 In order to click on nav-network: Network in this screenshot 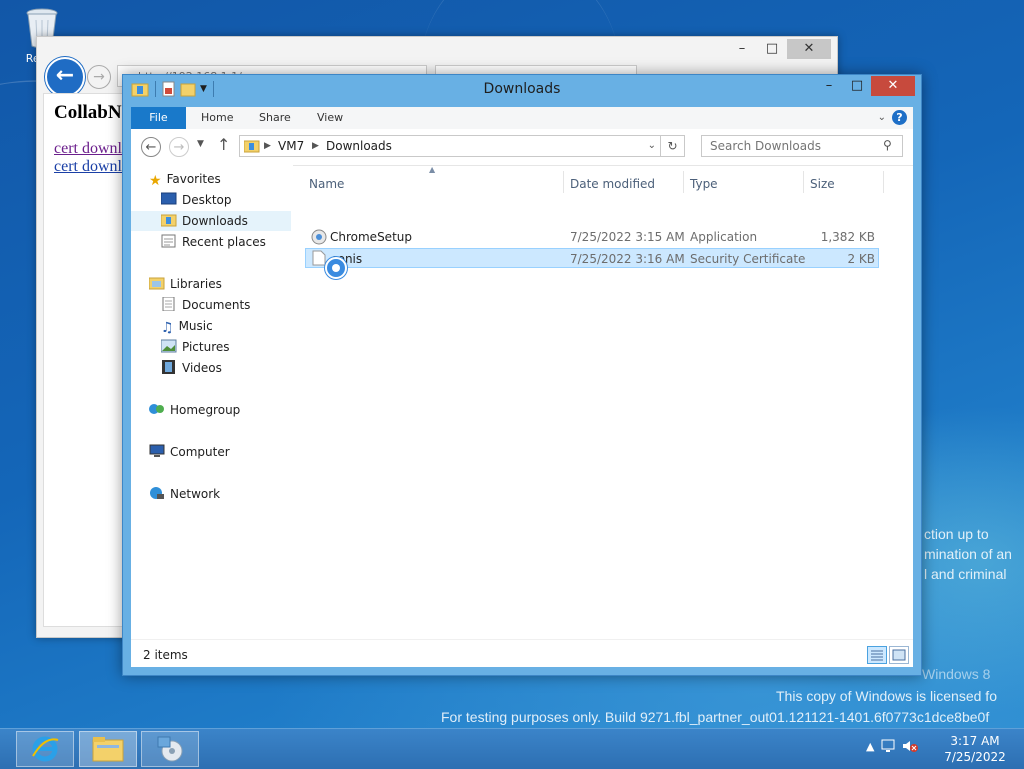, I will do `click(184, 494)`.